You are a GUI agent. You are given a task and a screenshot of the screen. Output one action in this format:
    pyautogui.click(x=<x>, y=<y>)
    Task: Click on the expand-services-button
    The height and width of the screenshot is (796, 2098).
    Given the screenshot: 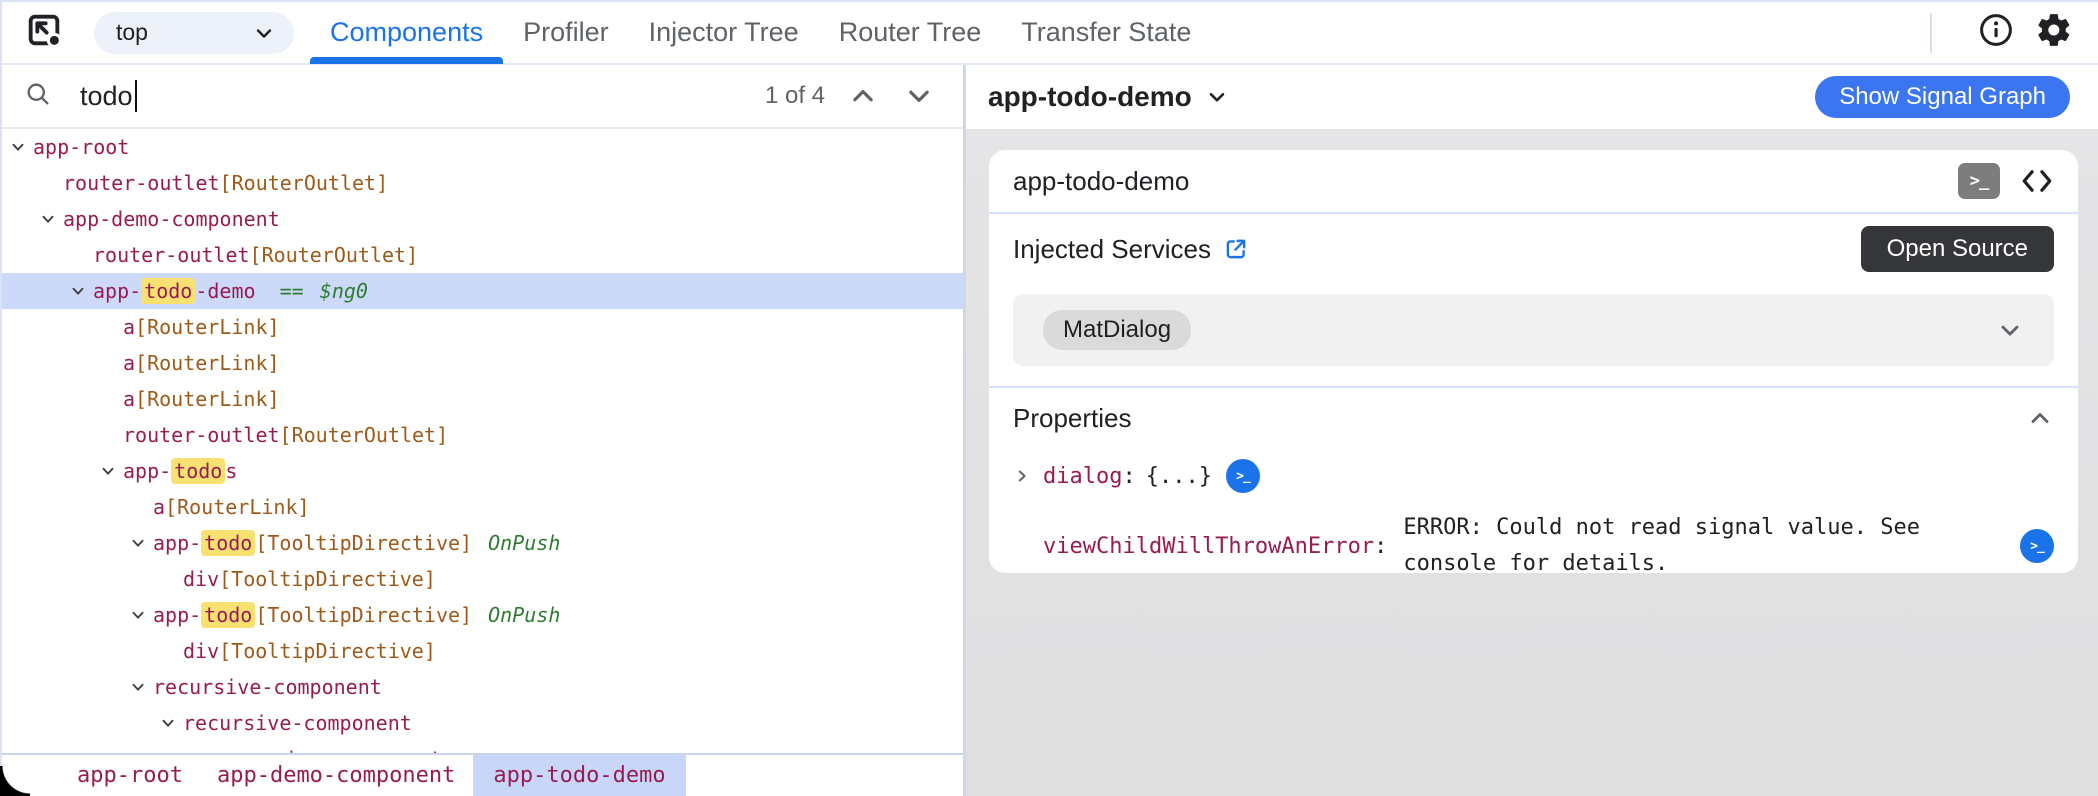 What is the action you would take?
    pyautogui.click(x=2010, y=330)
    